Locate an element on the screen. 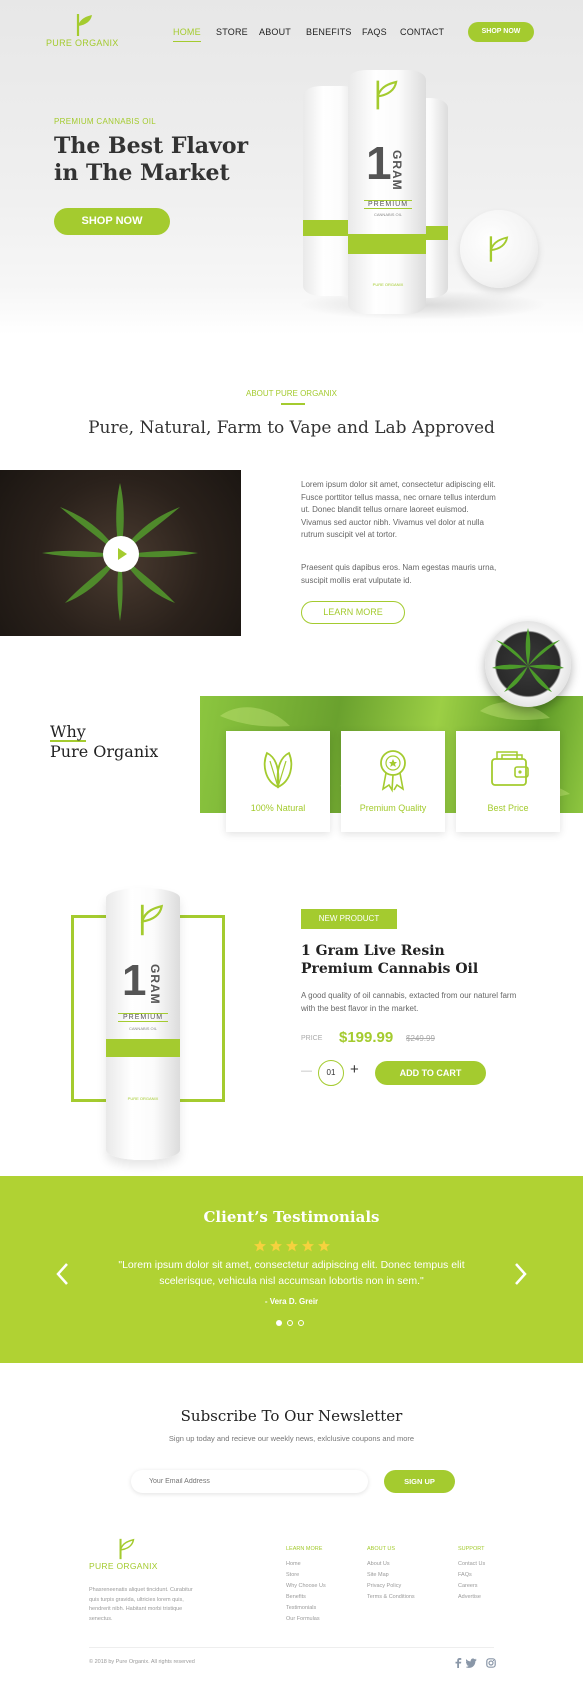 The height and width of the screenshot is (1686, 583). feature-card-natural: 100% Natural is located at coordinates (278, 781).